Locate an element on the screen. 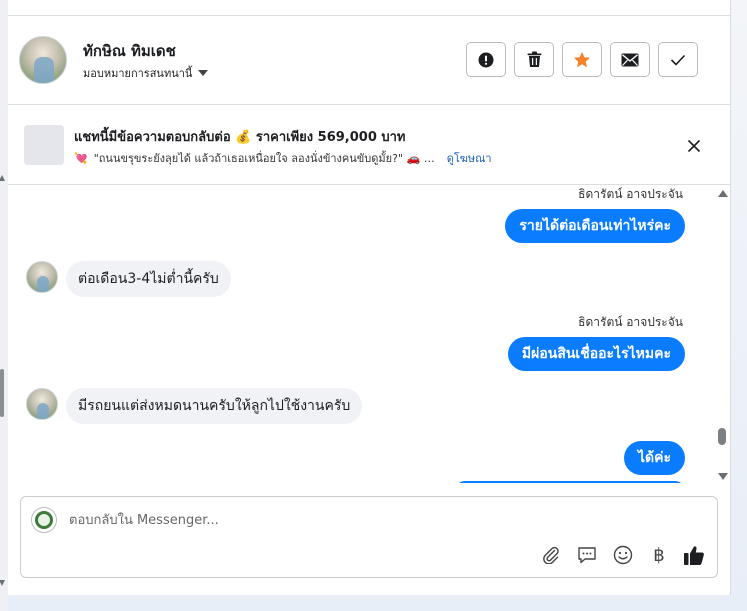 The image size is (747, 611). scroll-down-icon is located at coordinates (723, 476).